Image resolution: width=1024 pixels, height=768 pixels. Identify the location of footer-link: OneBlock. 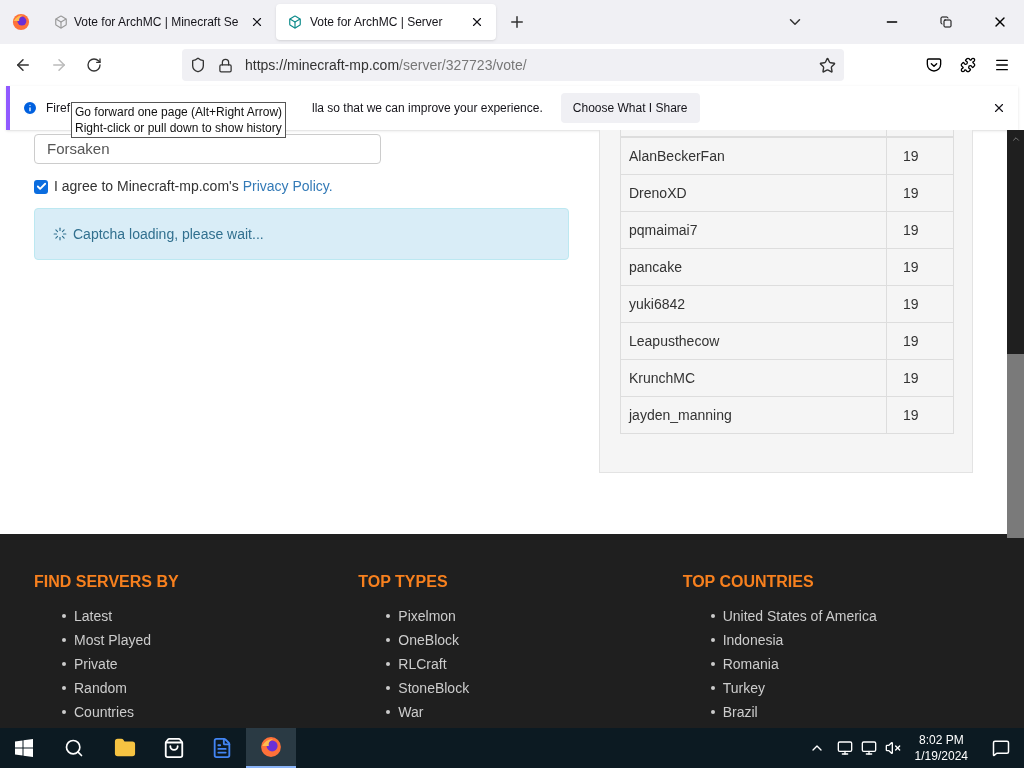
(429, 640).